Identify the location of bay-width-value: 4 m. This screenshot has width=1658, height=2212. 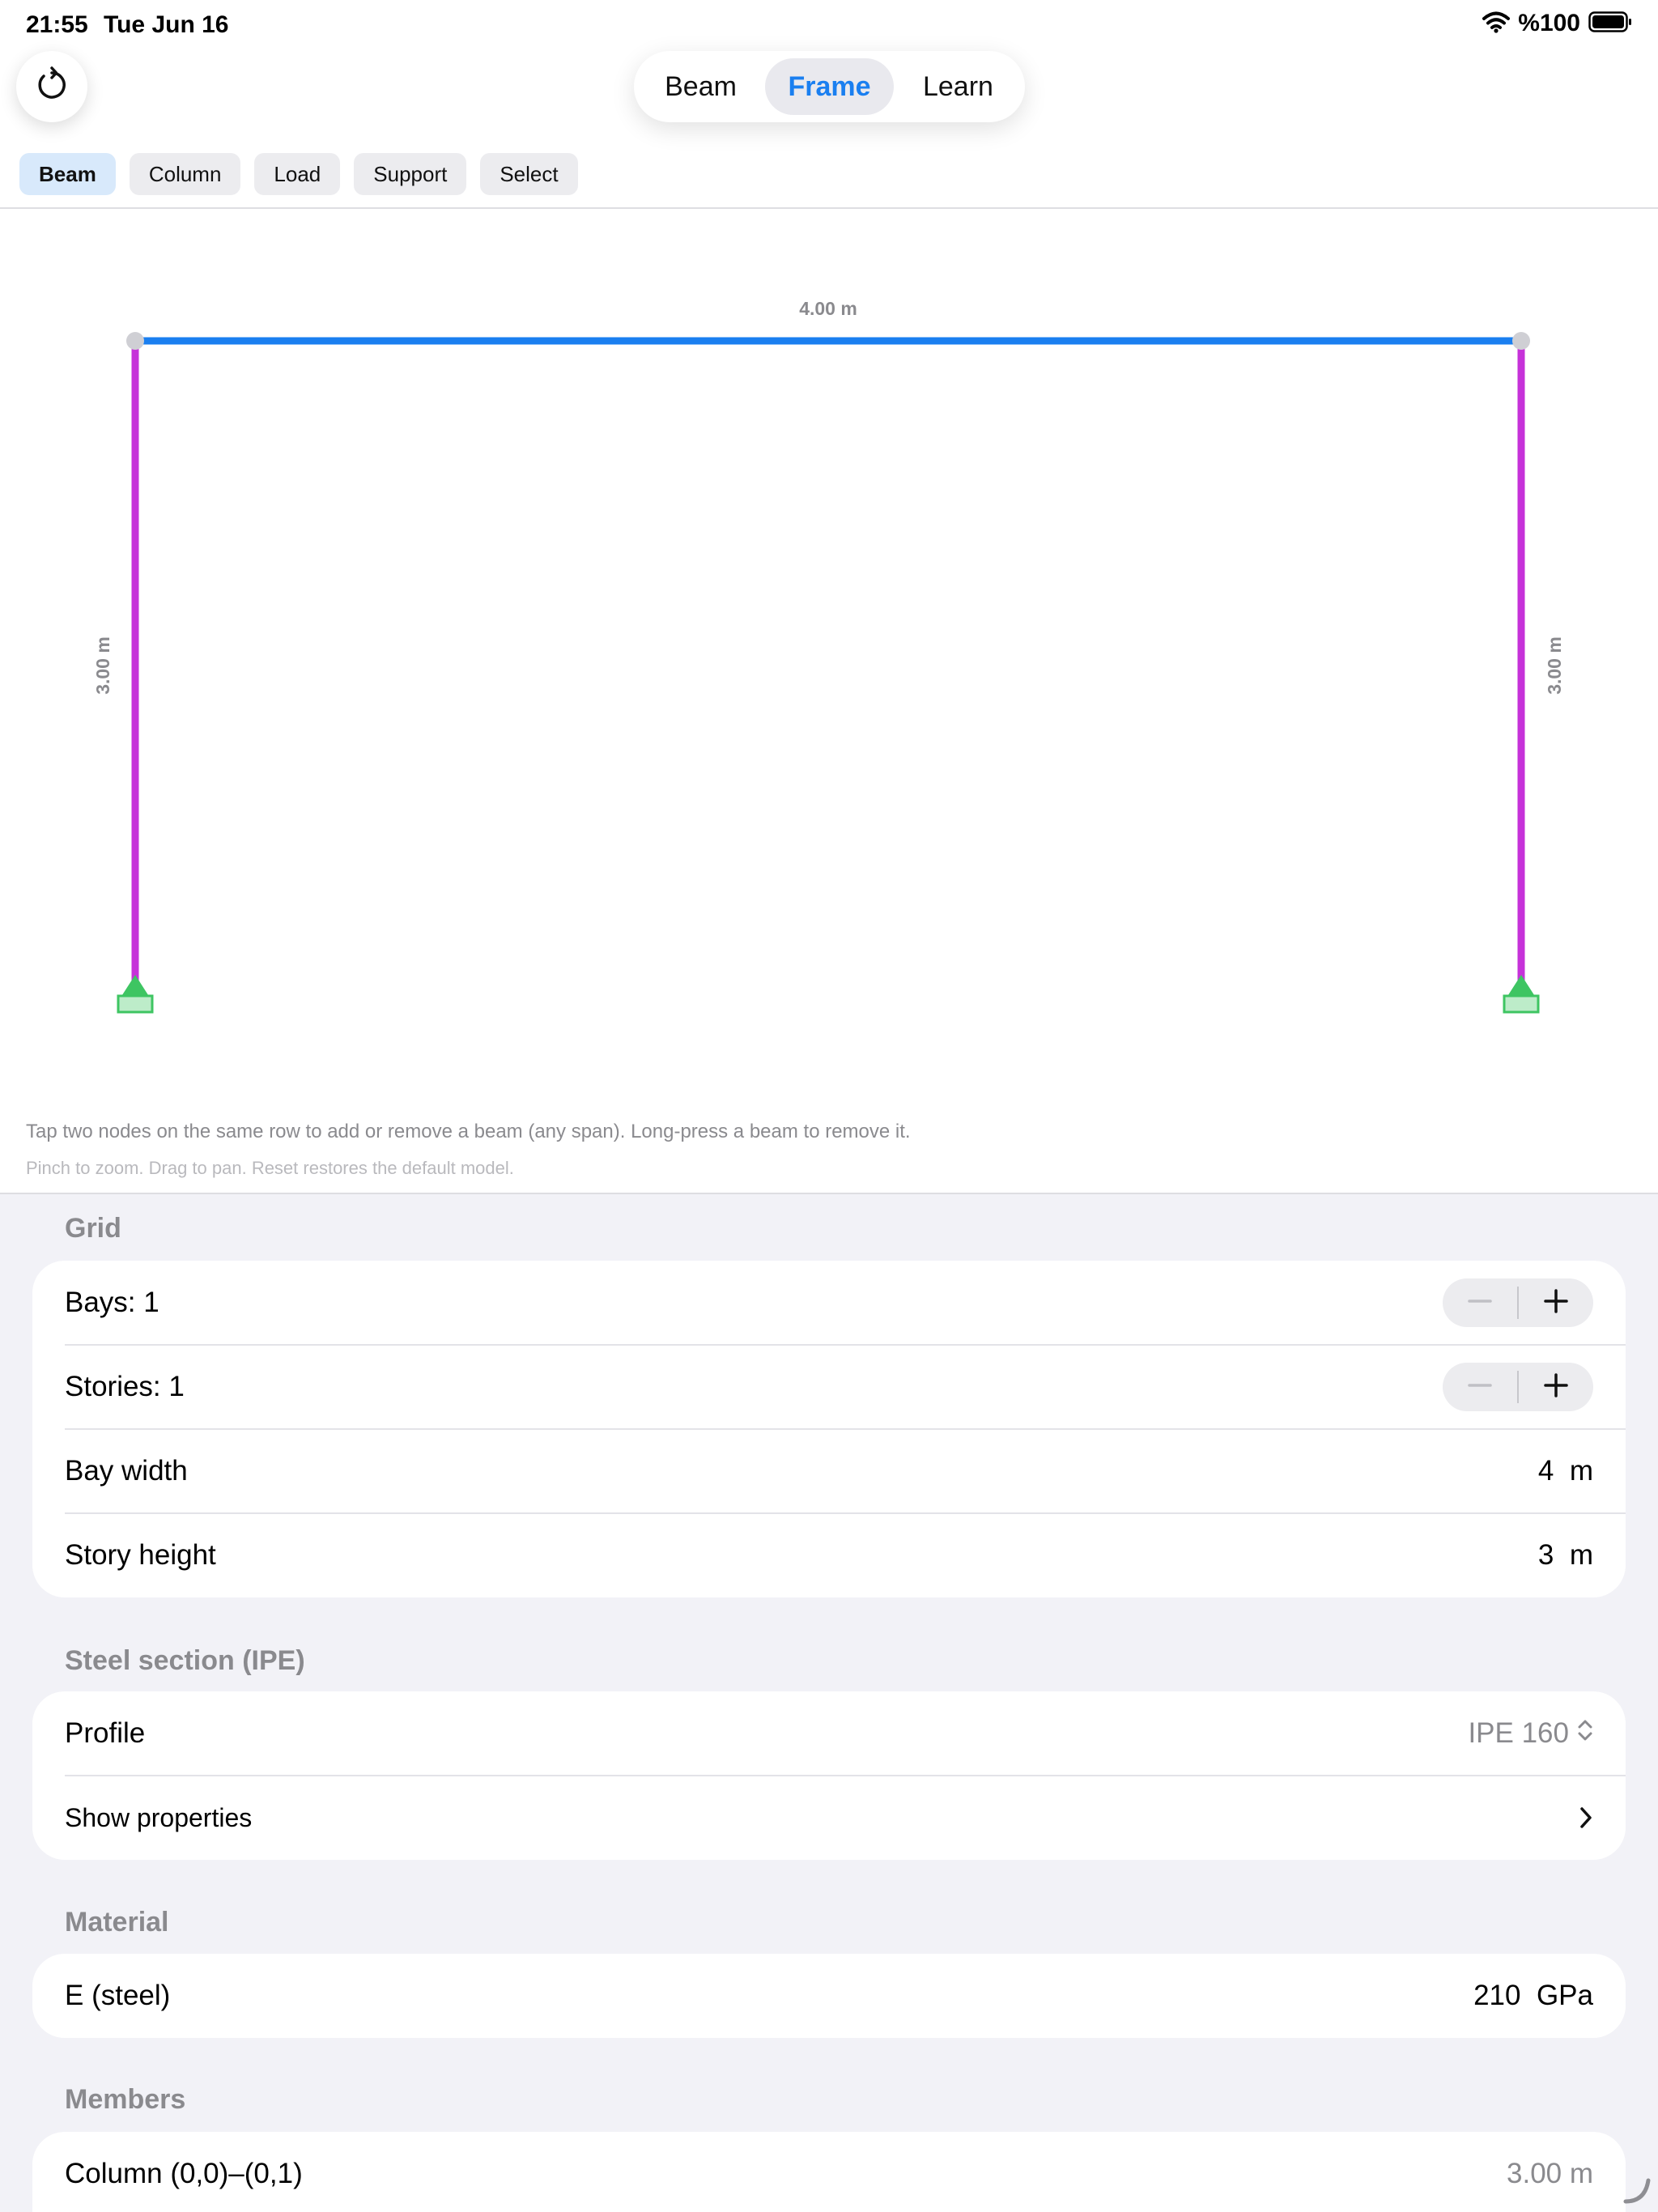
(1565, 1471).